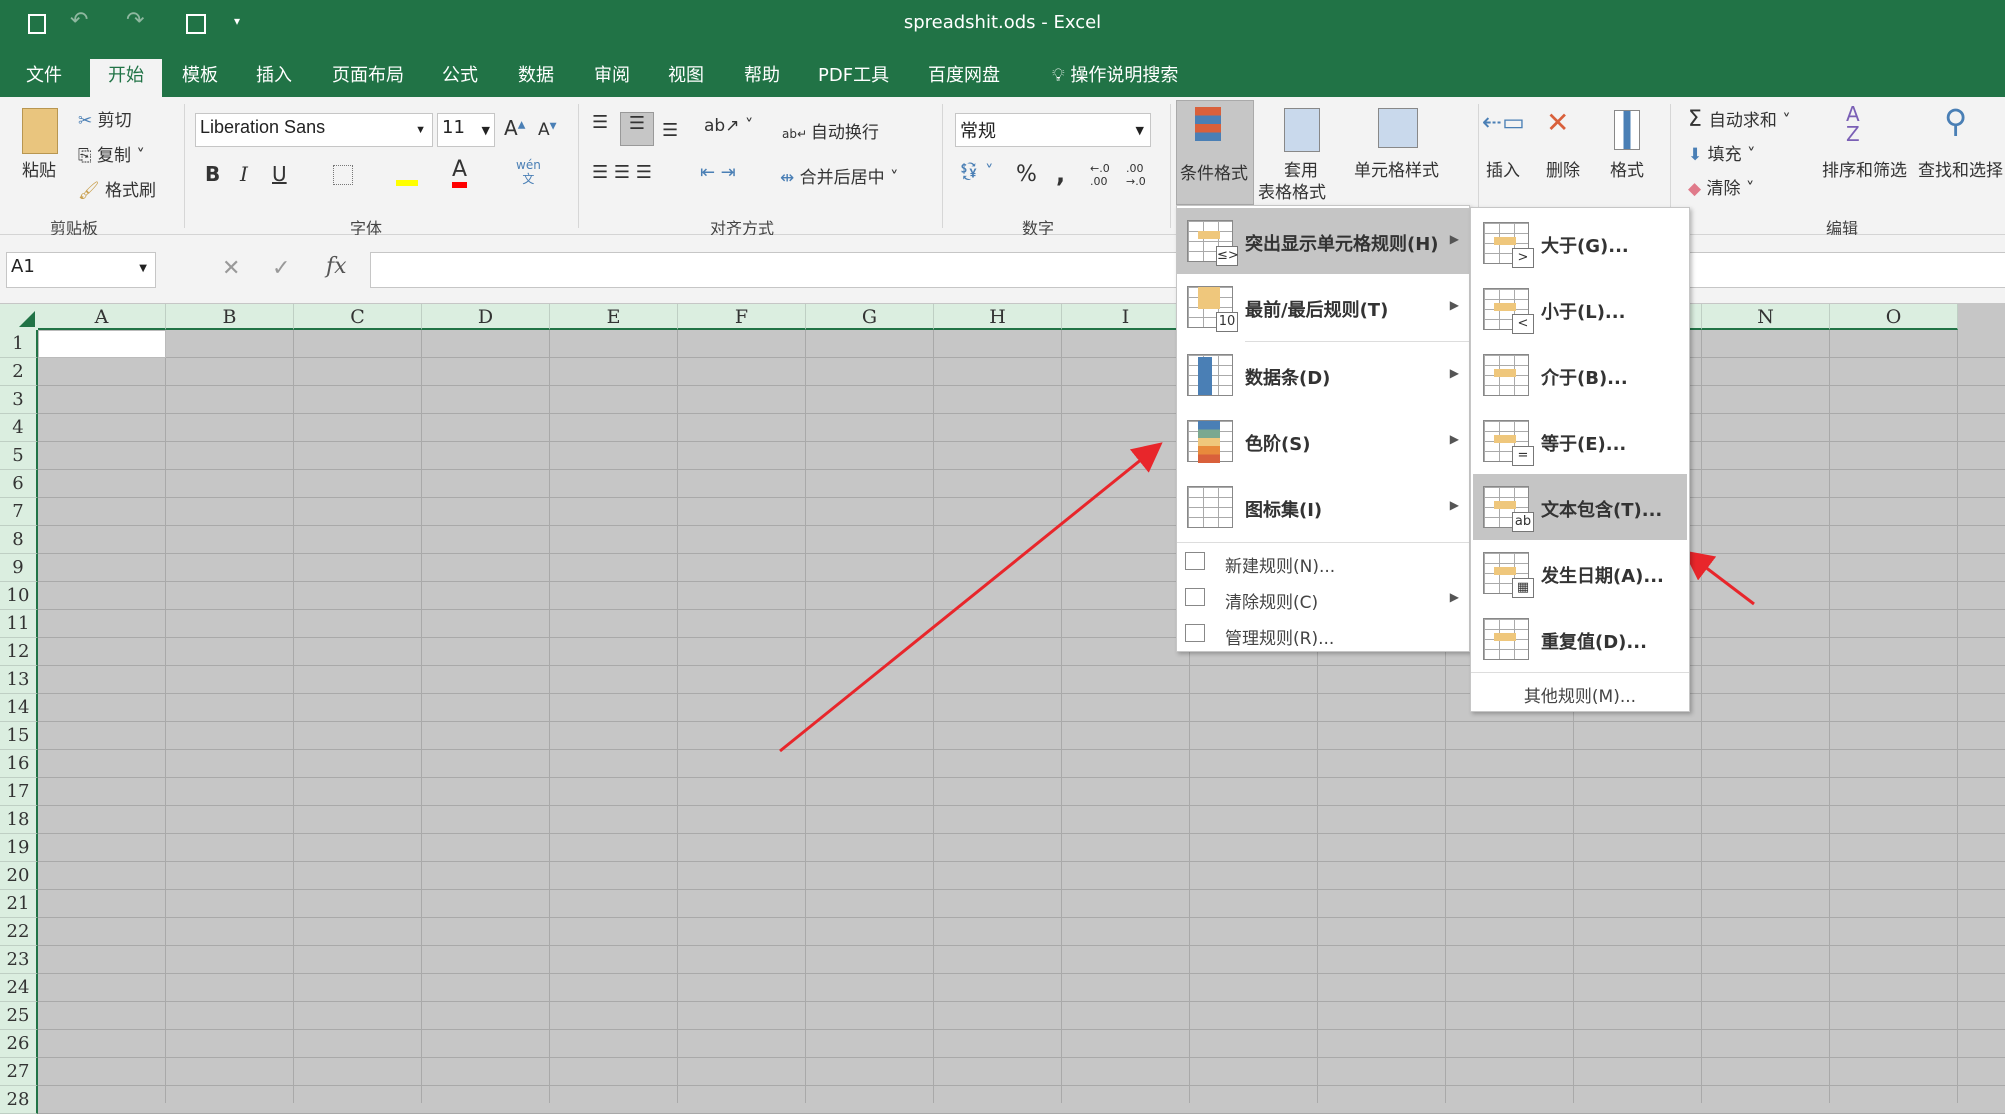  I want to click on menu-item-label: 清除规则(C), so click(1272, 603).